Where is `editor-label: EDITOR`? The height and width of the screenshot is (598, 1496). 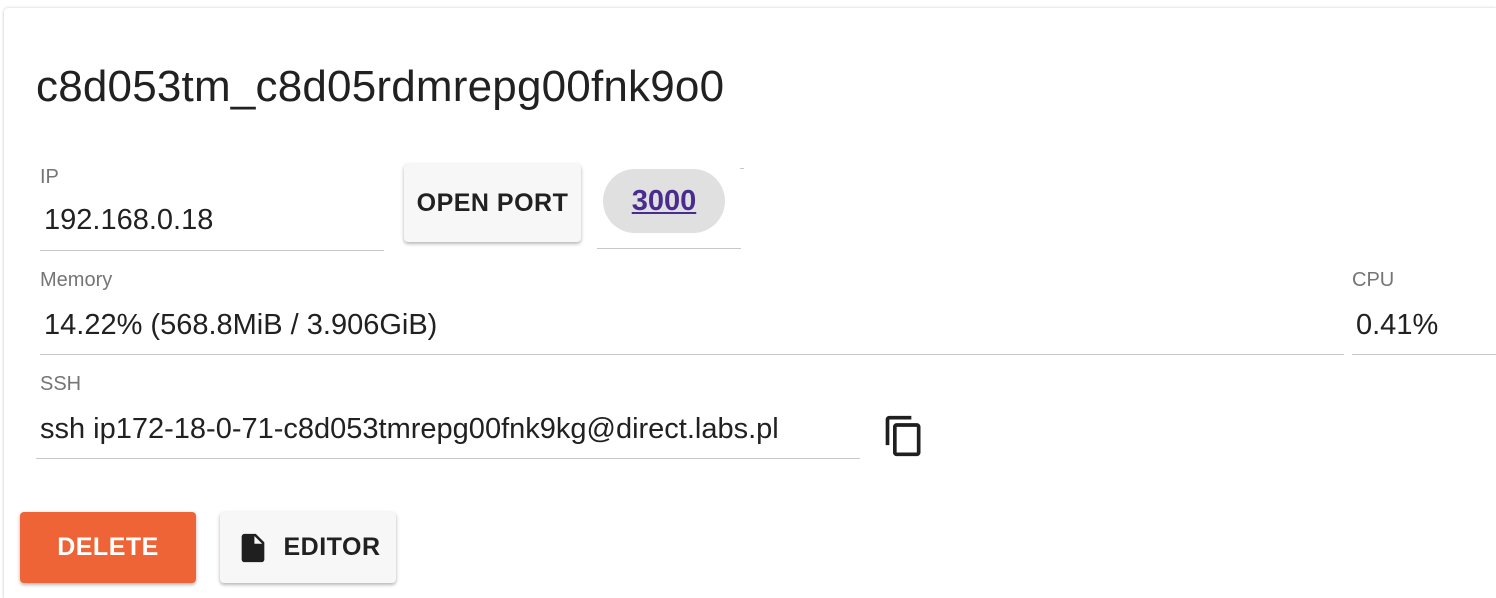
editor-label: EDITOR is located at coordinates (332, 547).